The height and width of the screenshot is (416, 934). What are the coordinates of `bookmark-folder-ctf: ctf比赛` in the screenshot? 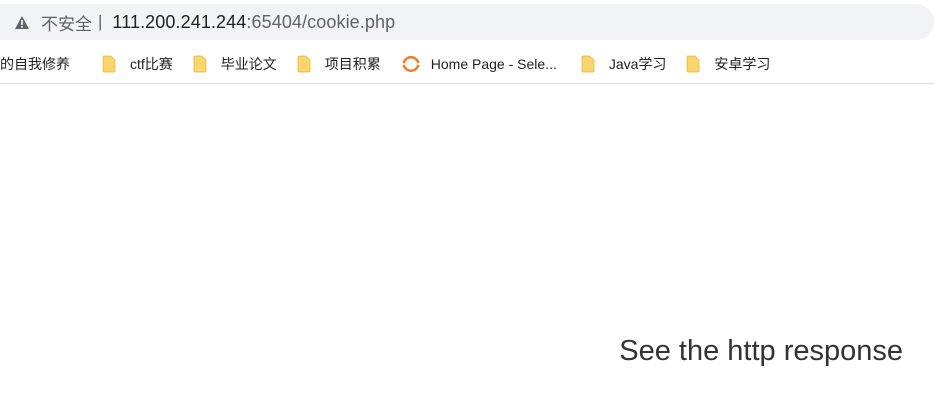 It's located at (137, 64).